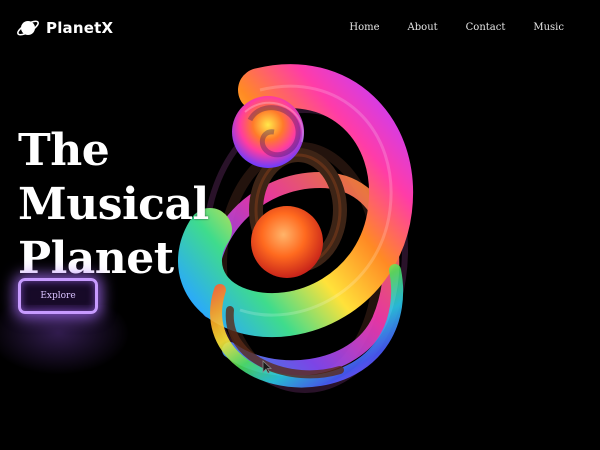 The image size is (600, 450). I want to click on brand-logo: PlanetX, so click(64, 28).